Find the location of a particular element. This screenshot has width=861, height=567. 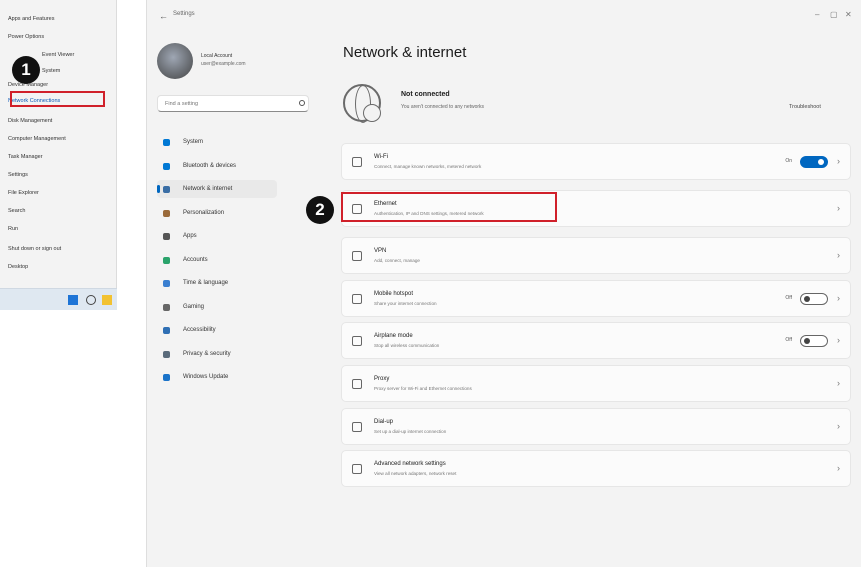

person-icon is located at coordinates (166, 260).